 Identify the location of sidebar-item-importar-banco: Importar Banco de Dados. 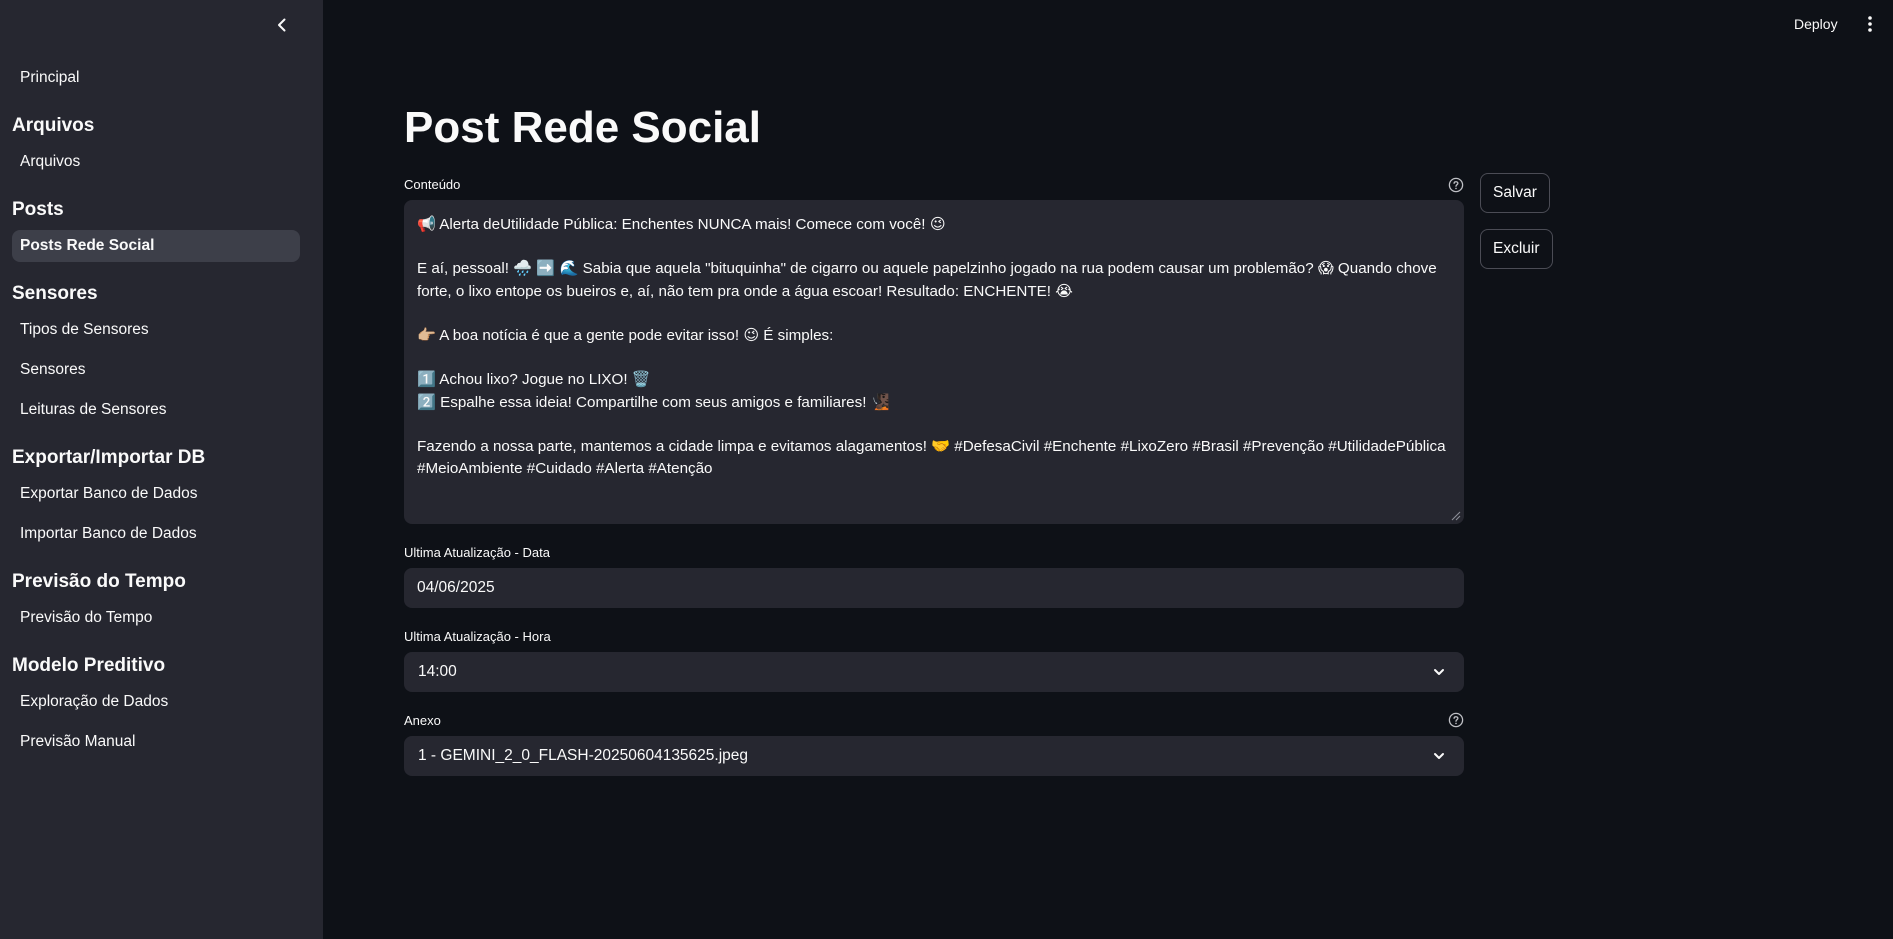
(156, 534).